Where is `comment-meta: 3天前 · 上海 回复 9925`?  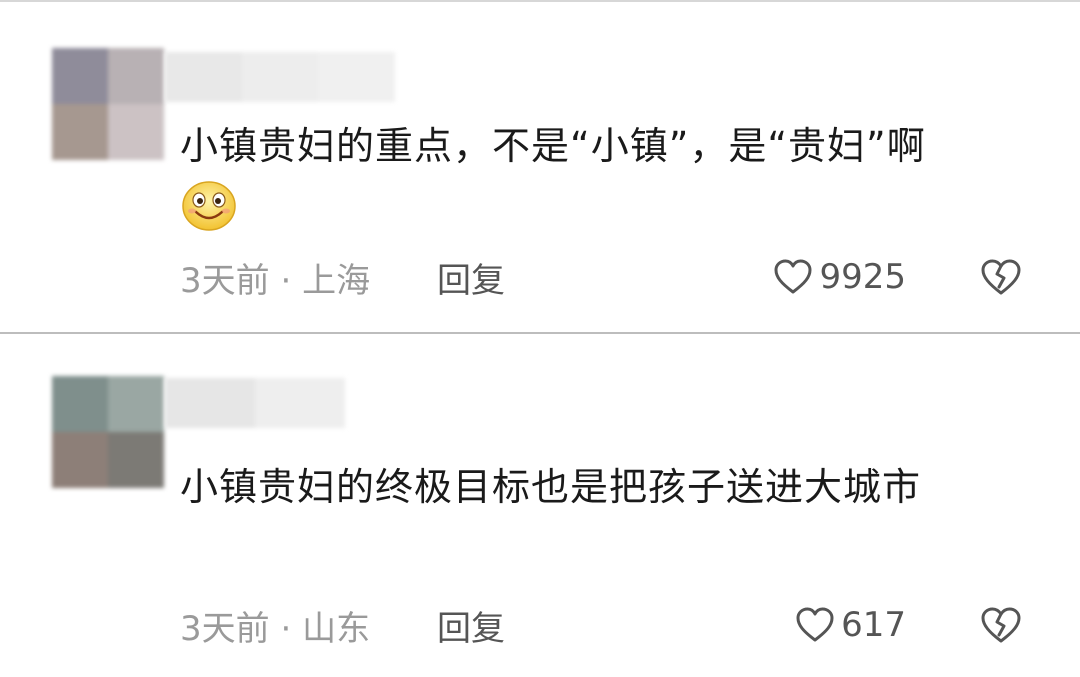 comment-meta: 3天前 · 上海 回复 9925 is located at coordinates (610, 277).